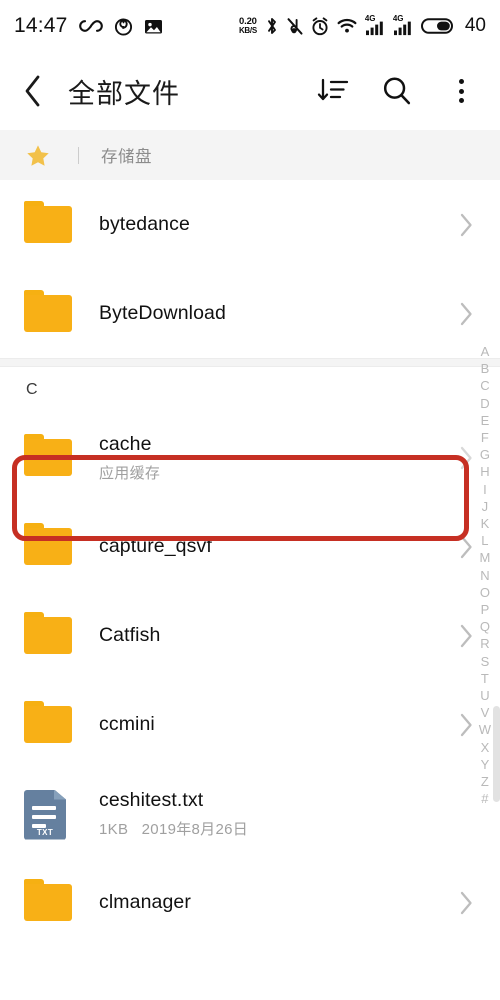 The height and width of the screenshot is (1000, 500). I want to click on list-item-cache: cache 应用缓存, so click(250, 457).